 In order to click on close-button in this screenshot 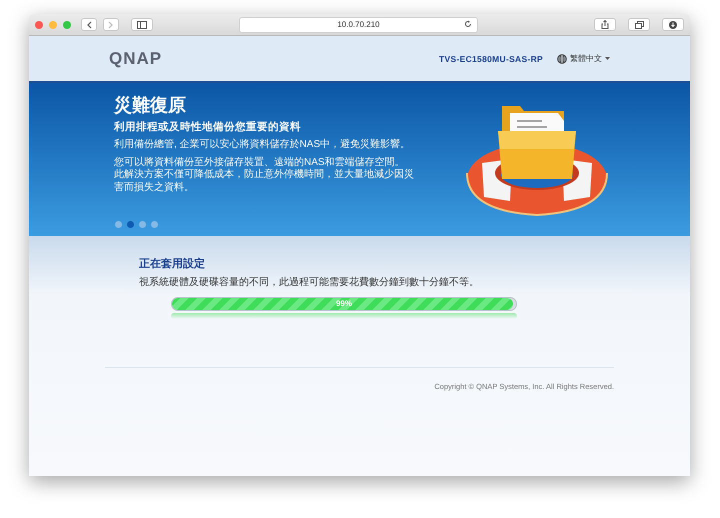, I will do `click(39, 24)`.